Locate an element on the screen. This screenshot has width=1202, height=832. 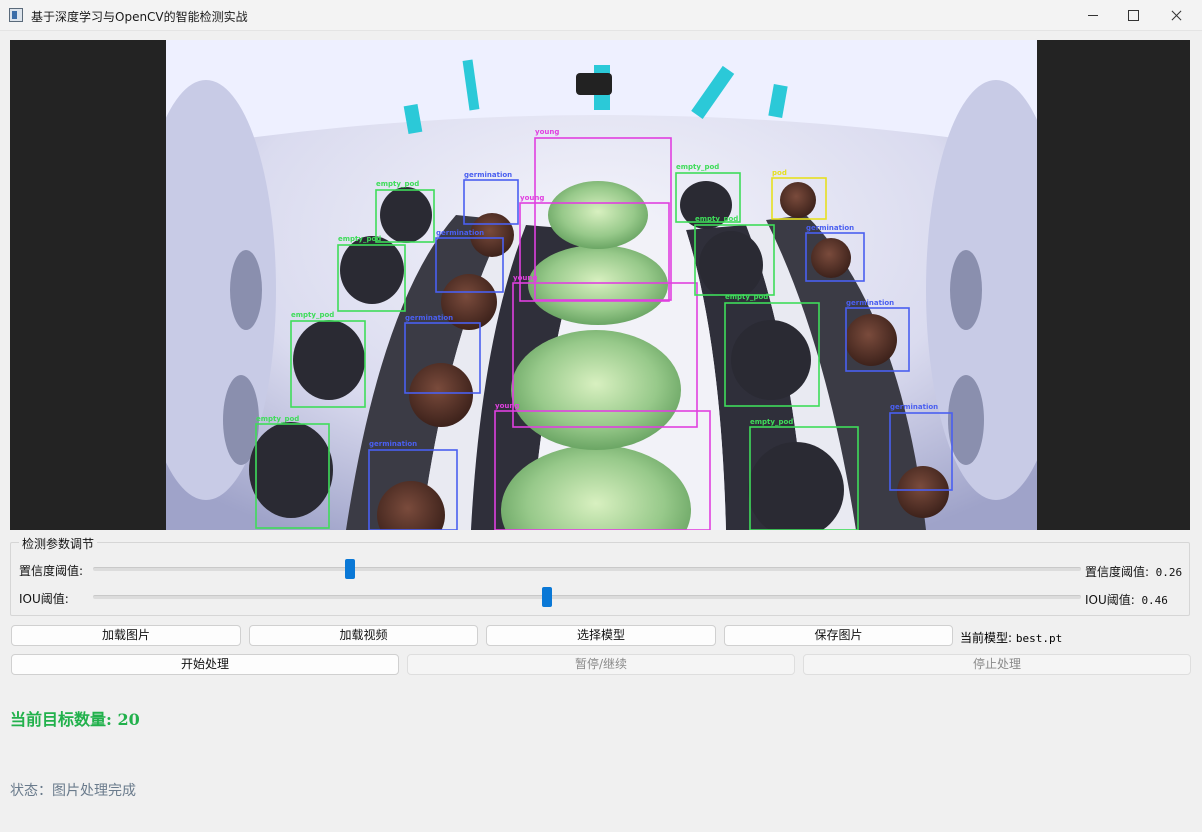
iou-label: IOU阈值: is located at coordinates (44, 599).